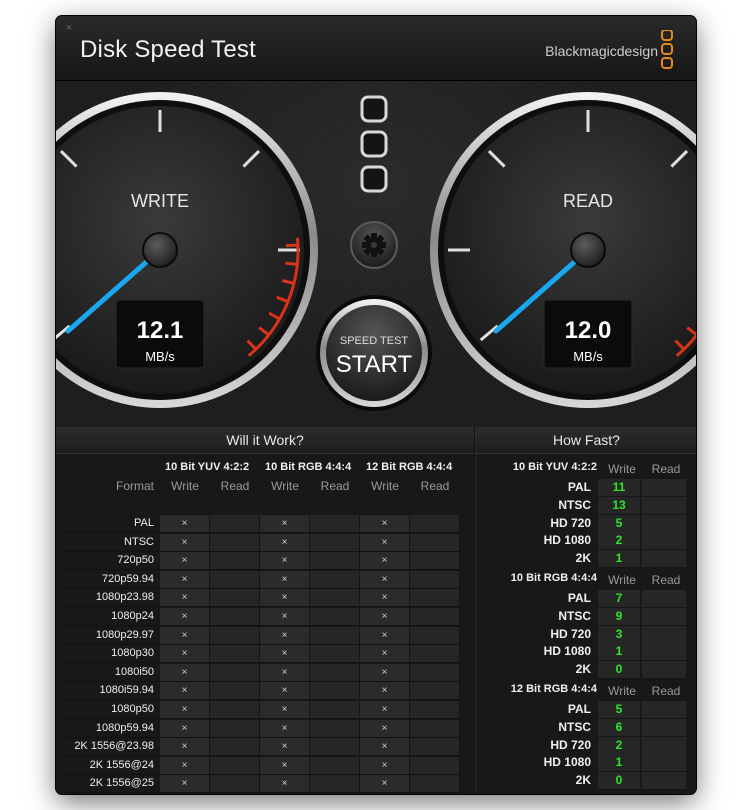 The width and height of the screenshot is (750, 810). I want to click on table-row: 1080p24 × × ×, so click(261, 617).